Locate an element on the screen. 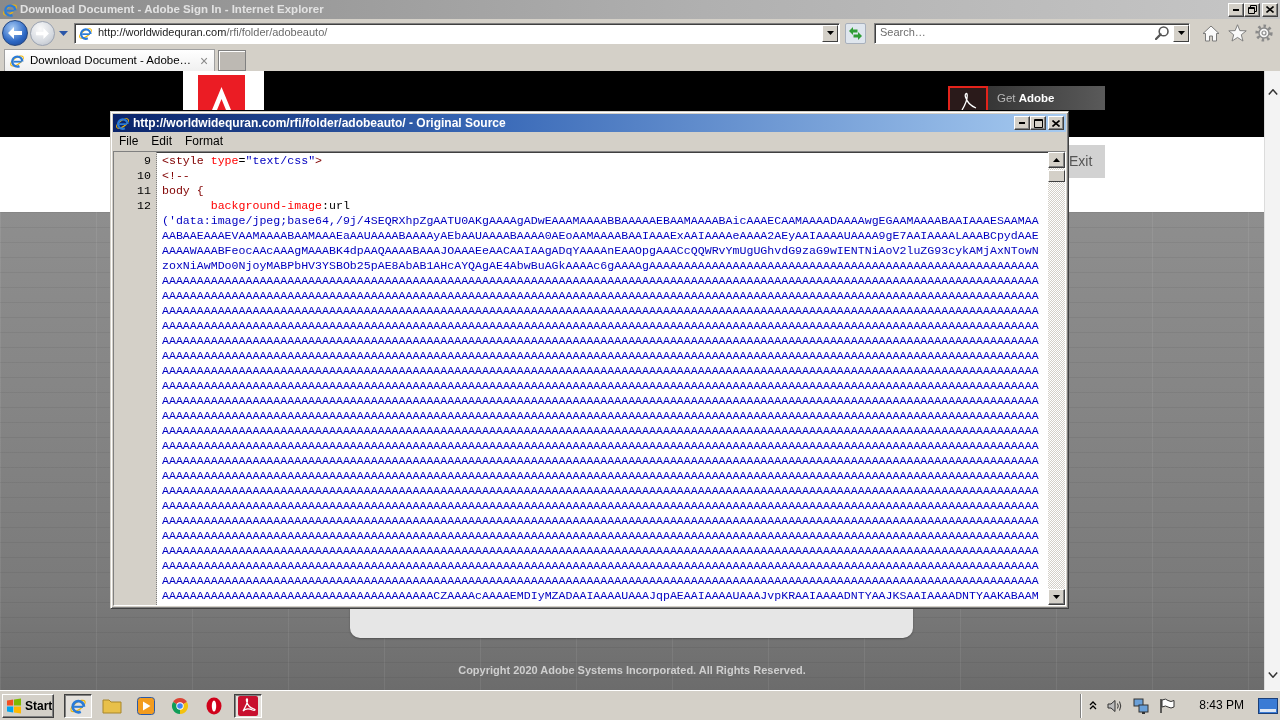 This screenshot has height=720, width=1280. line-number: 11 is located at coordinates (143, 190).